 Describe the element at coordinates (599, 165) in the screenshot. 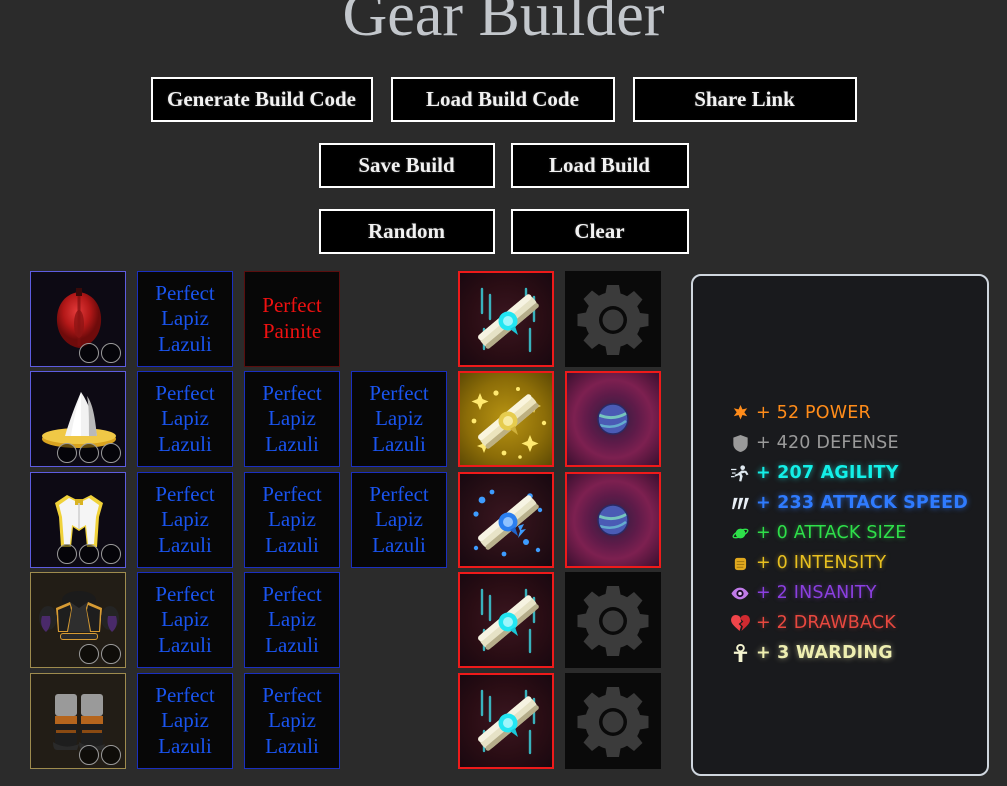

I see `load-build-button: Load Build` at that location.